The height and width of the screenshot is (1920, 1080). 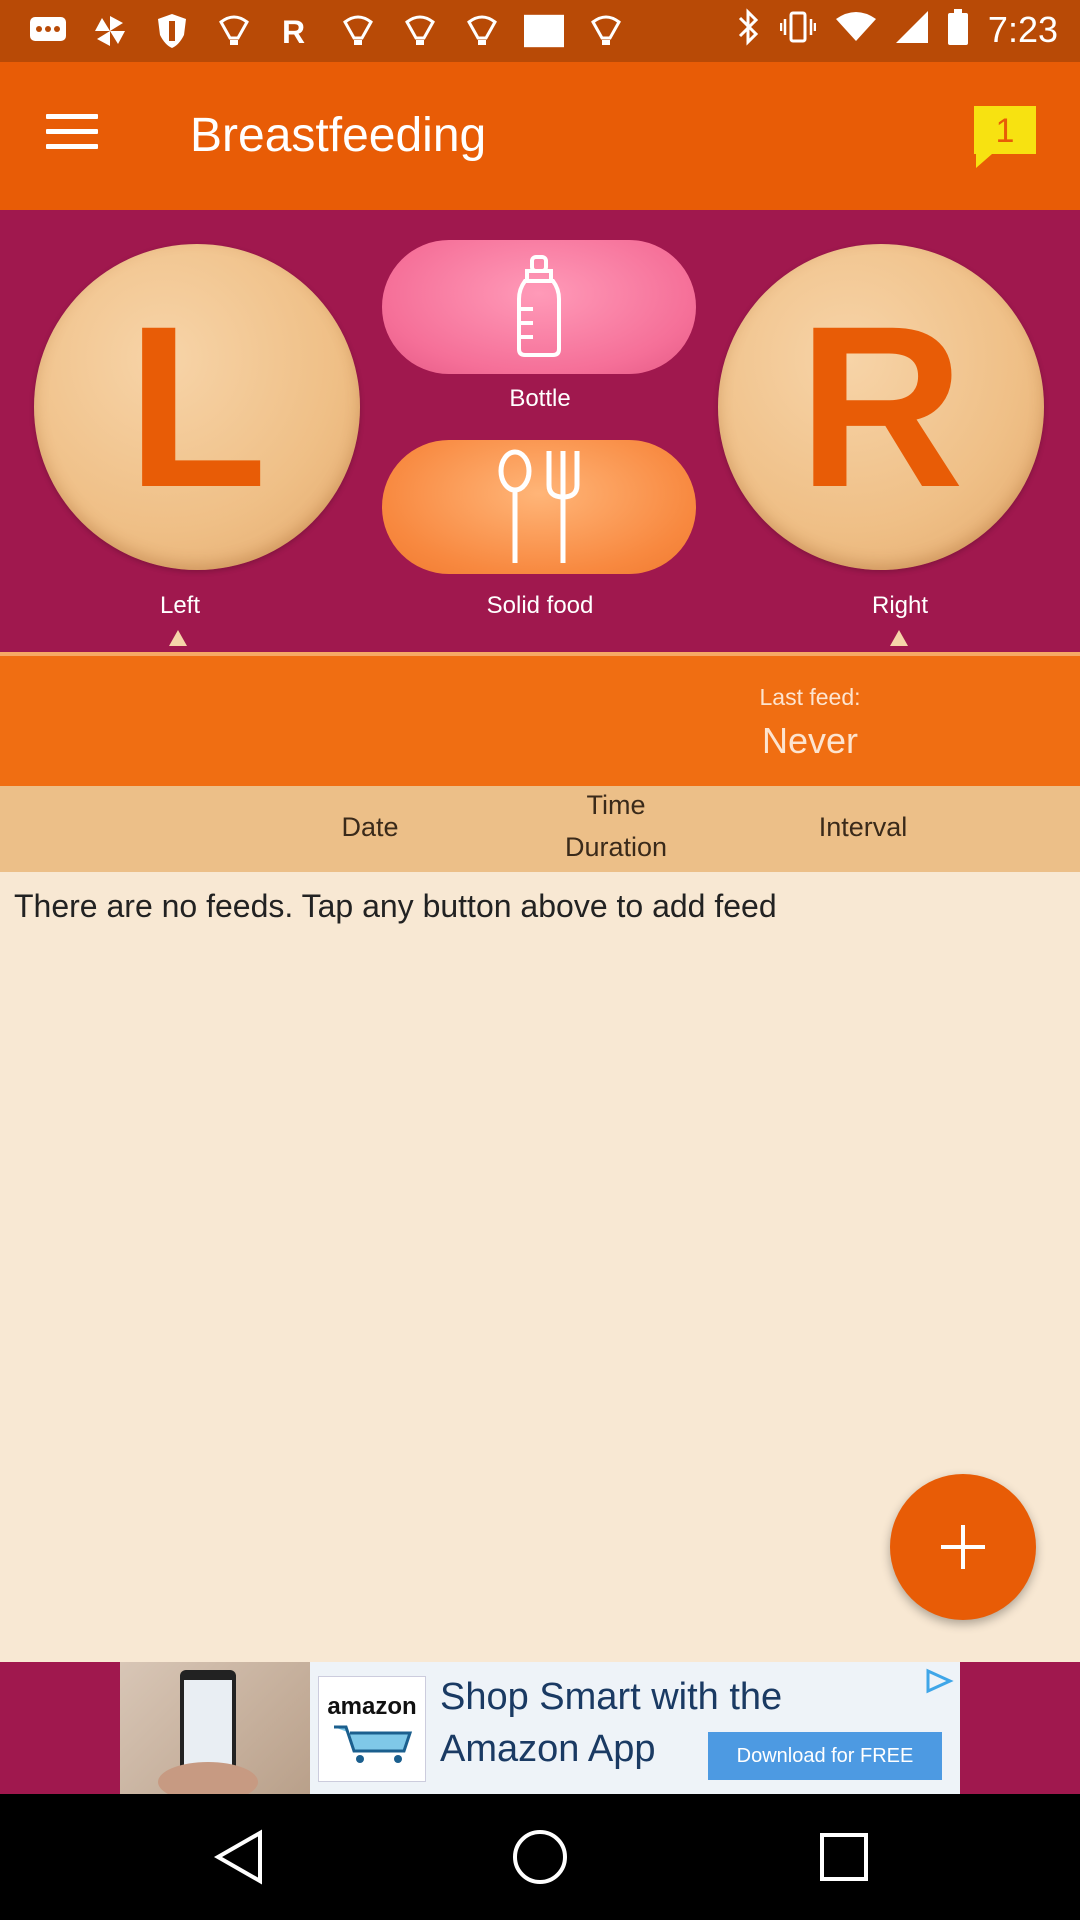 I want to click on bottle-button, so click(x=539, y=307).